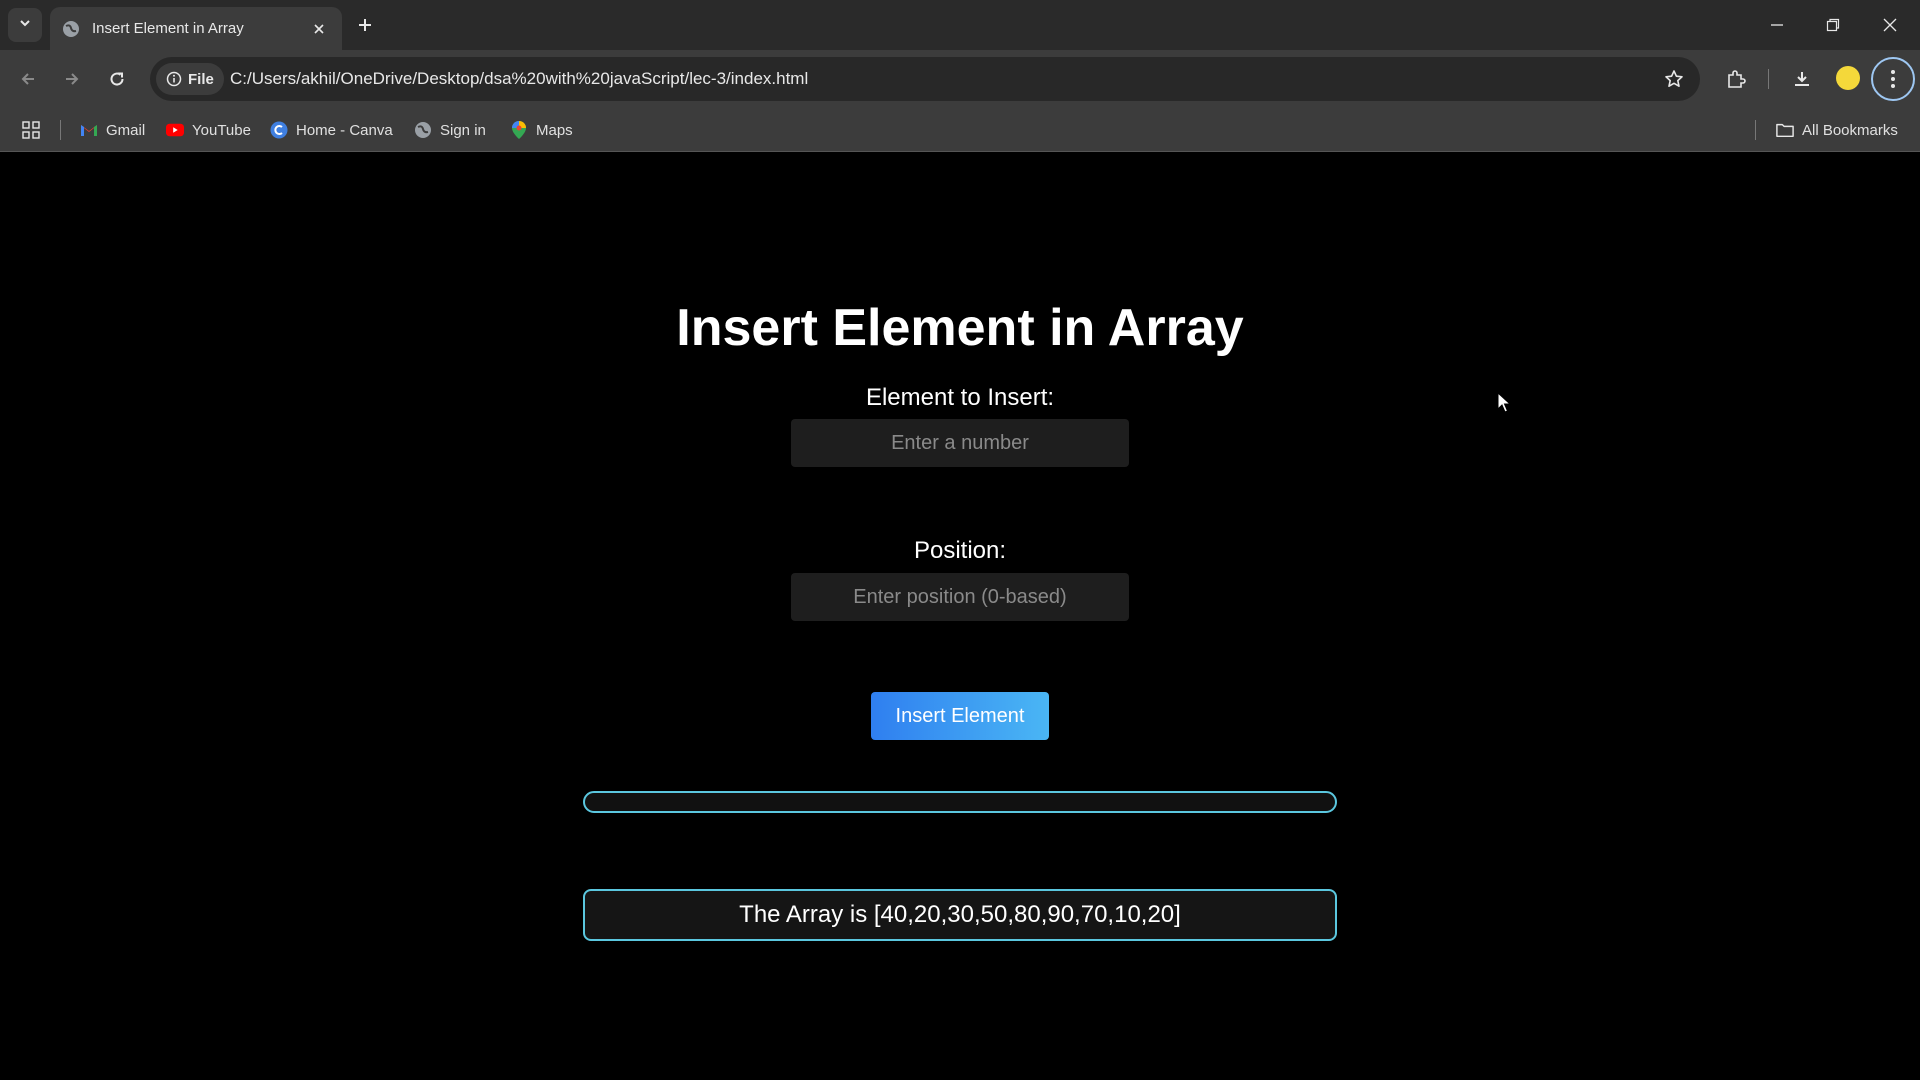 This screenshot has width=1920, height=1080. Describe the element at coordinates (168, 28) in the screenshot. I see `tab-title: Insert Element in Array` at that location.